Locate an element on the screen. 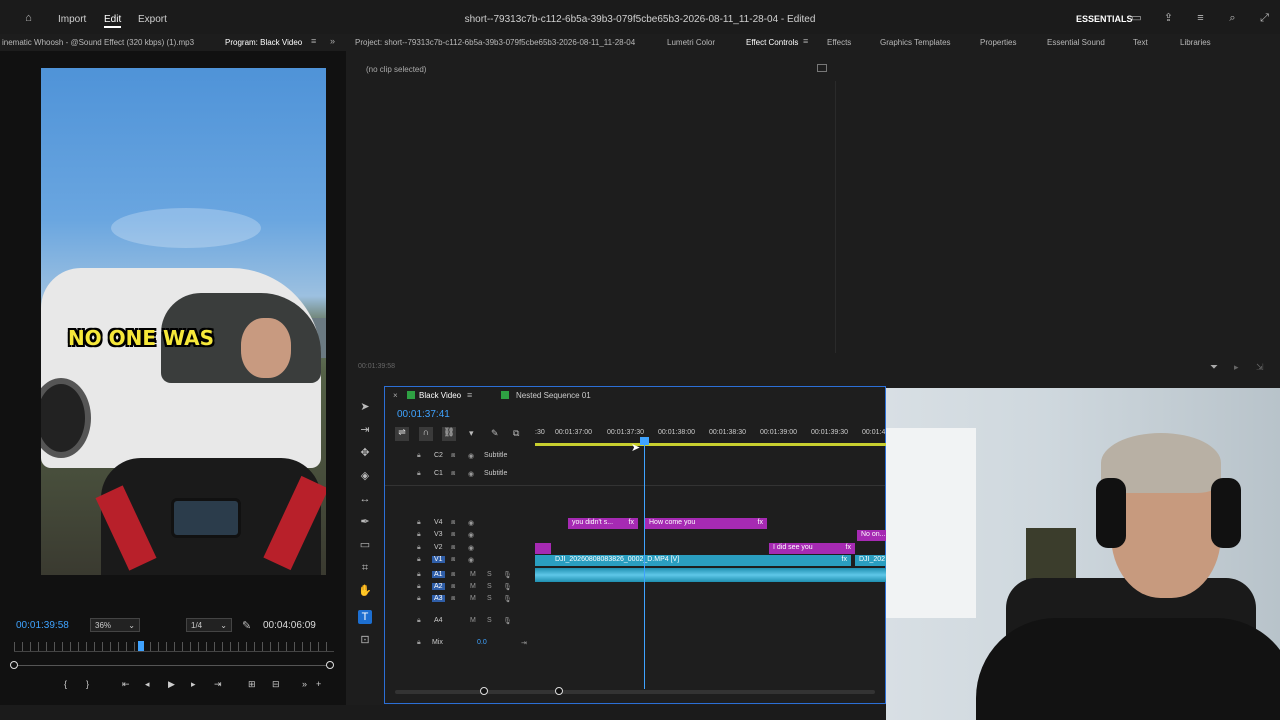  timeline-scrollbar is located at coordinates (635, 692).